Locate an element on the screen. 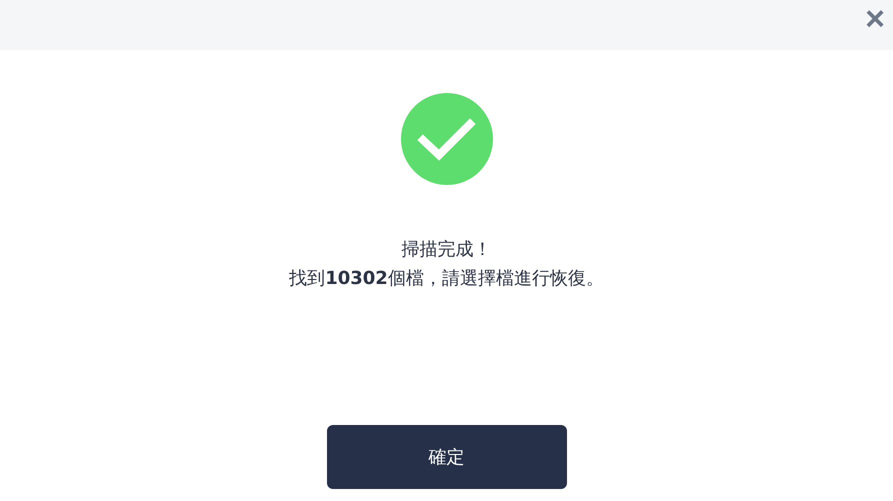 This screenshot has height=501, width=893. message-text: 掃描完成！ is located at coordinates (447, 250).